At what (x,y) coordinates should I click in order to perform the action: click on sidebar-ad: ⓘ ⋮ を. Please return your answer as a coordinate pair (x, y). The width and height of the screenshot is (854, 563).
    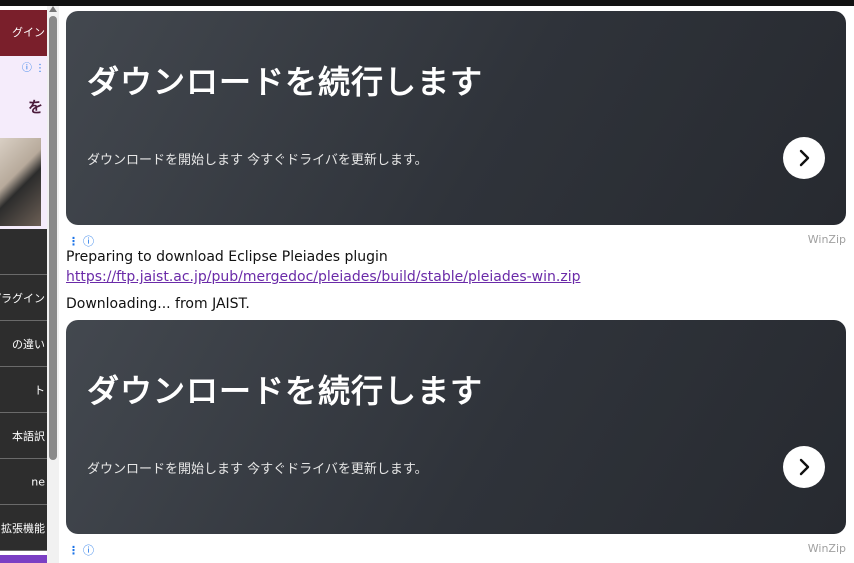
    Looking at the image, I should click on (23, 147).